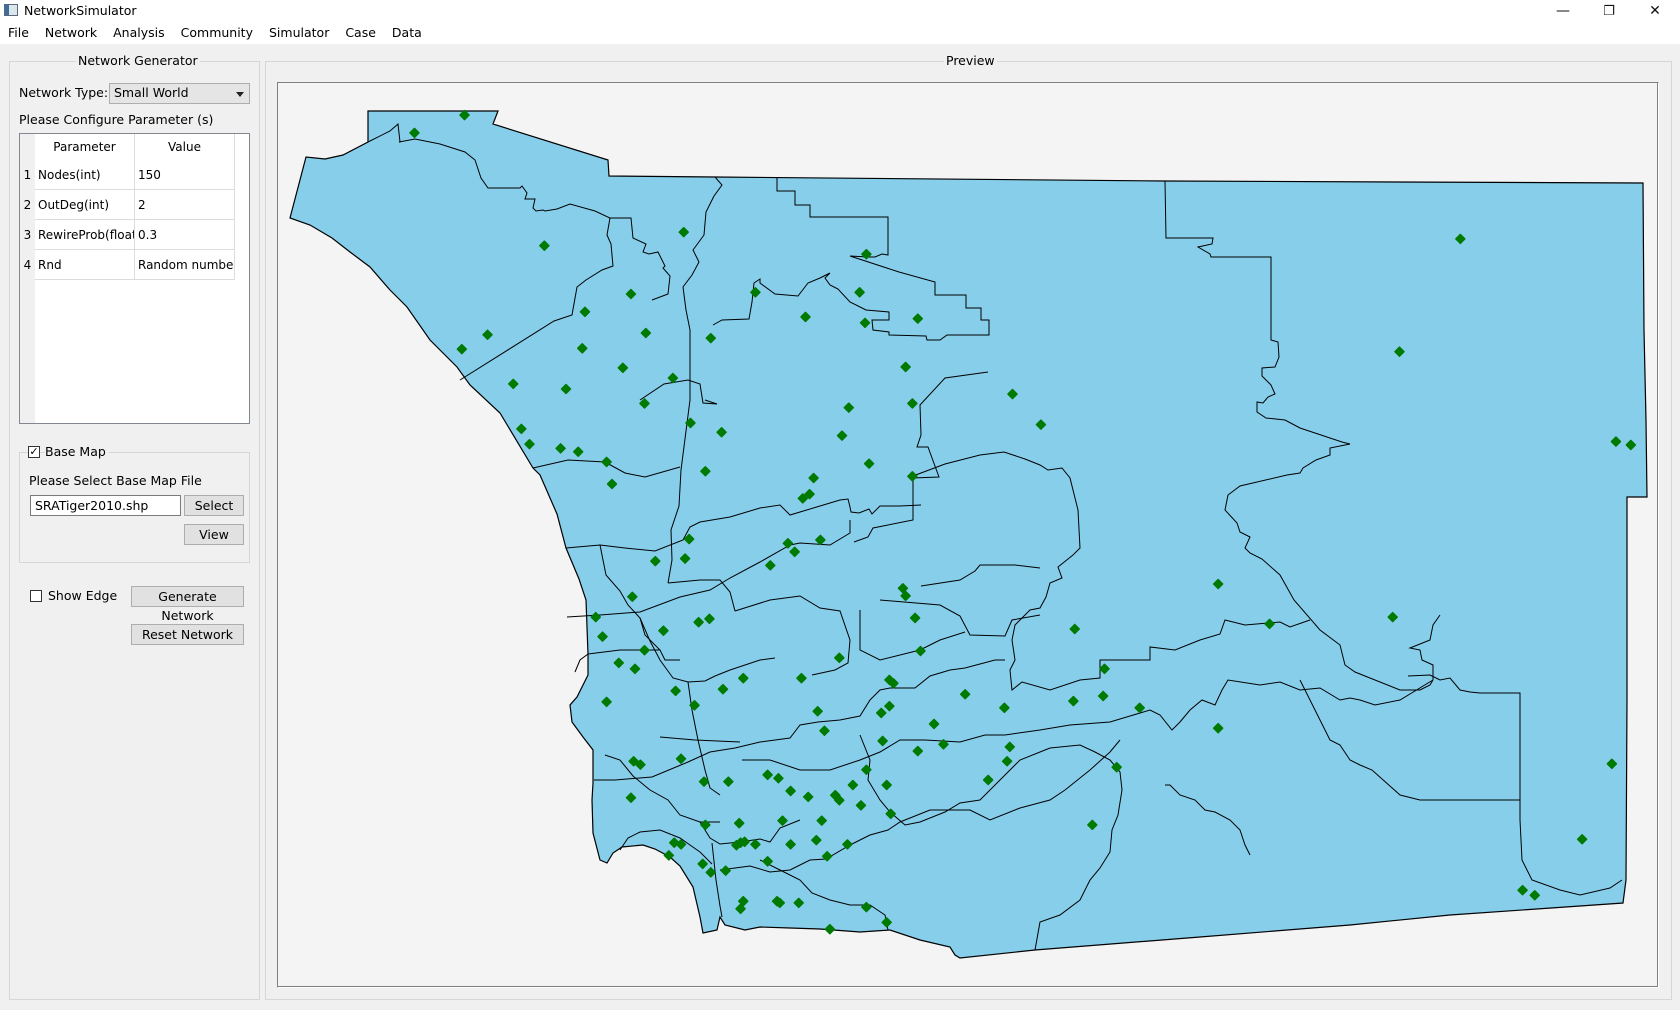 This screenshot has width=1680, height=1010. Describe the element at coordinates (27, 175) in the screenshot. I see `row-number: 1` at that location.